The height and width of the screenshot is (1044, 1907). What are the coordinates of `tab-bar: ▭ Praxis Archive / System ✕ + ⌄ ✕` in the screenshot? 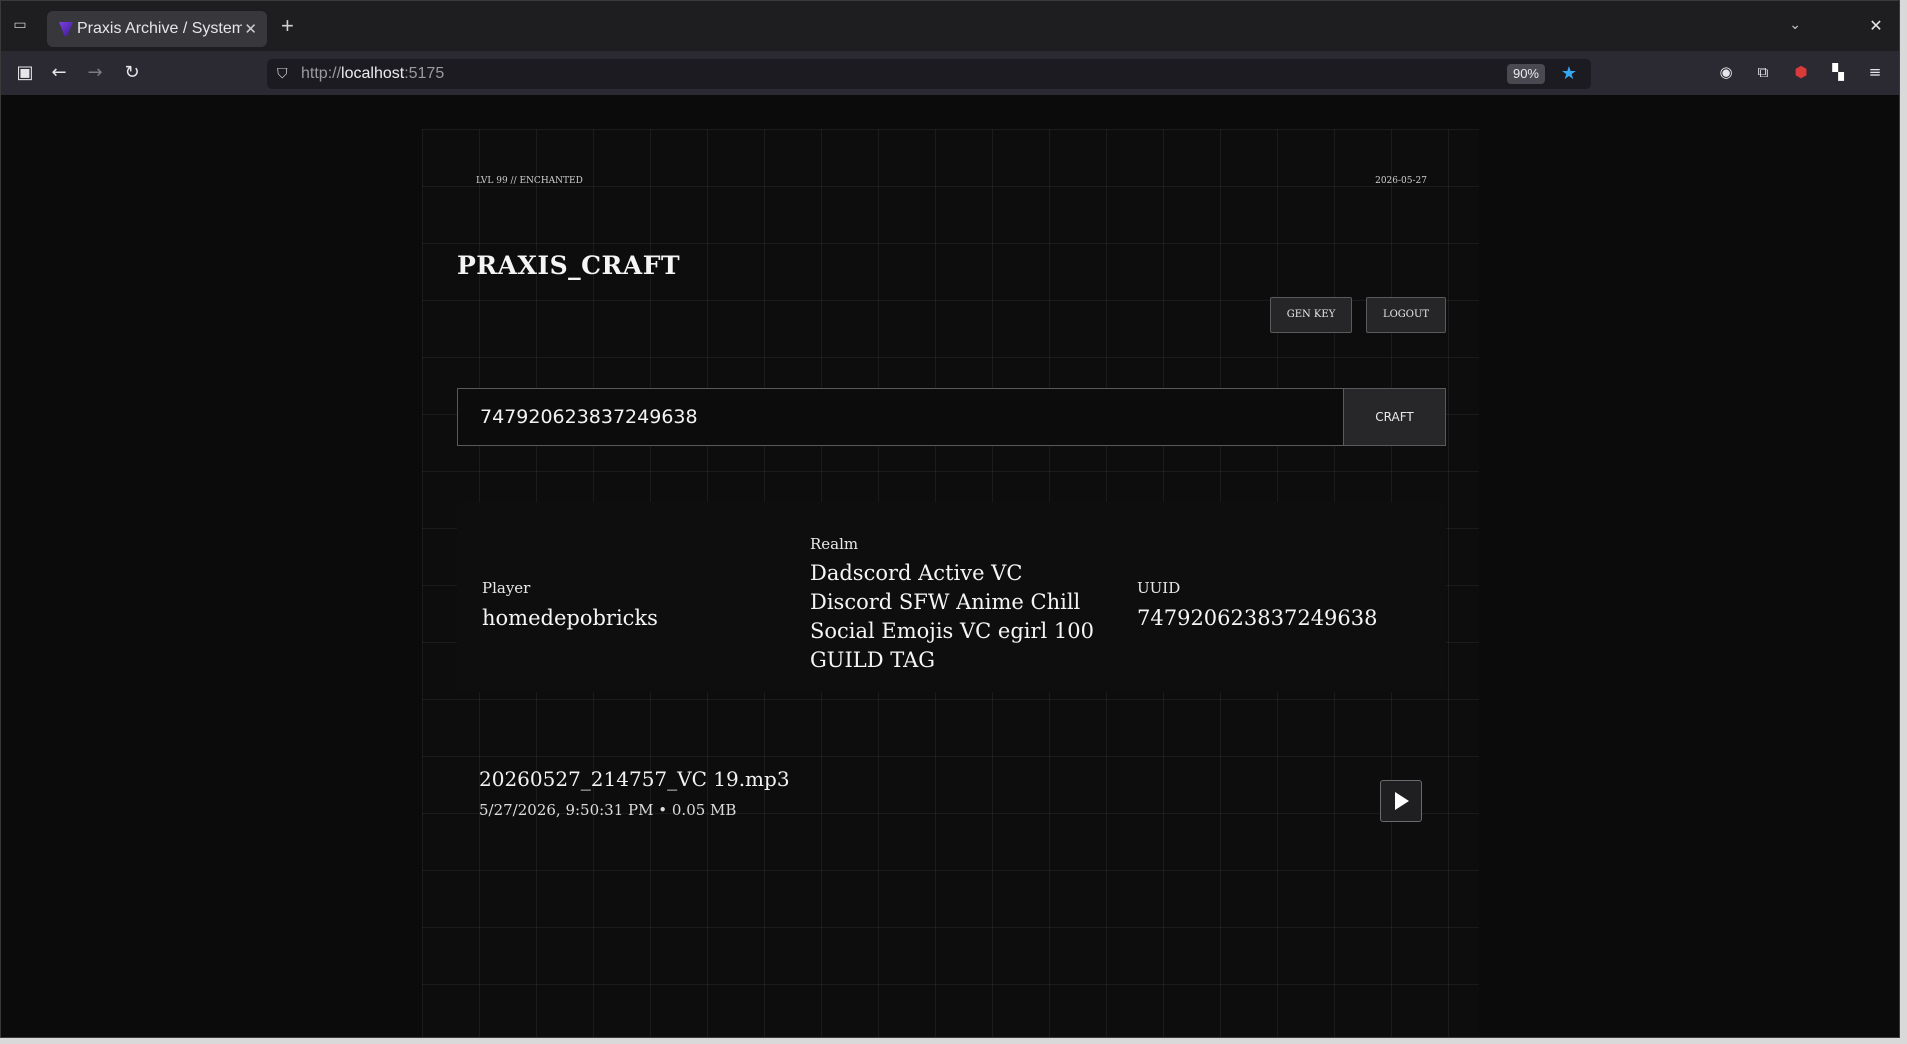 It's located at (950, 26).